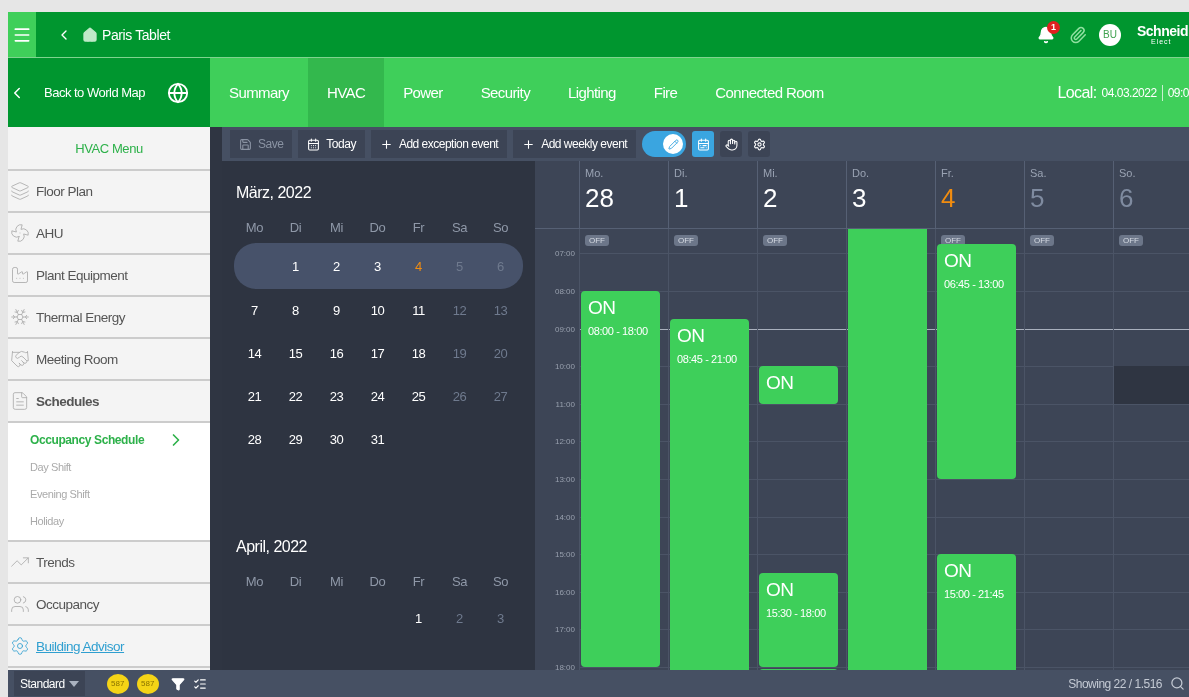 Image resolution: width=1189 pixels, height=697 pixels. What do you see at coordinates (77, 359) in the screenshot?
I see `sidebar-label: Meeting Room` at bounding box center [77, 359].